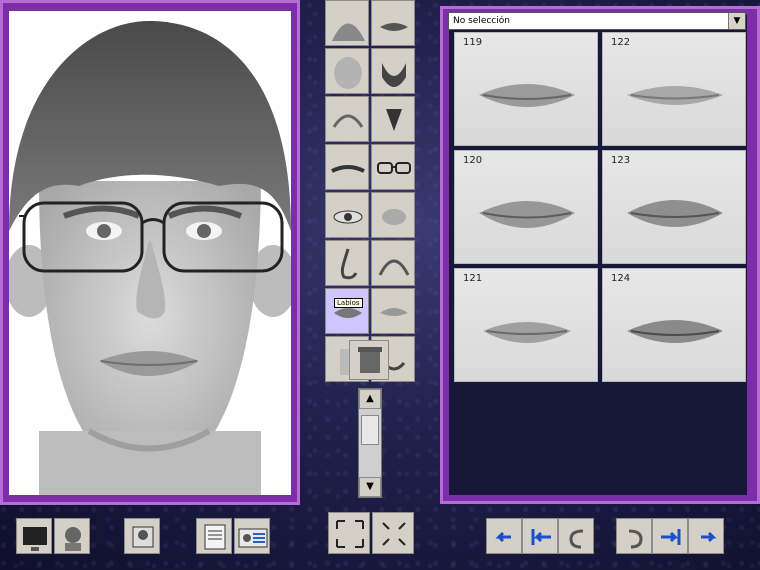 The height and width of the screenshot is (570, 760). What do you see at coordinates (393, 215) in the screenshot?
I see `mouth-shape-part-button` at bounding box center [393, 215].